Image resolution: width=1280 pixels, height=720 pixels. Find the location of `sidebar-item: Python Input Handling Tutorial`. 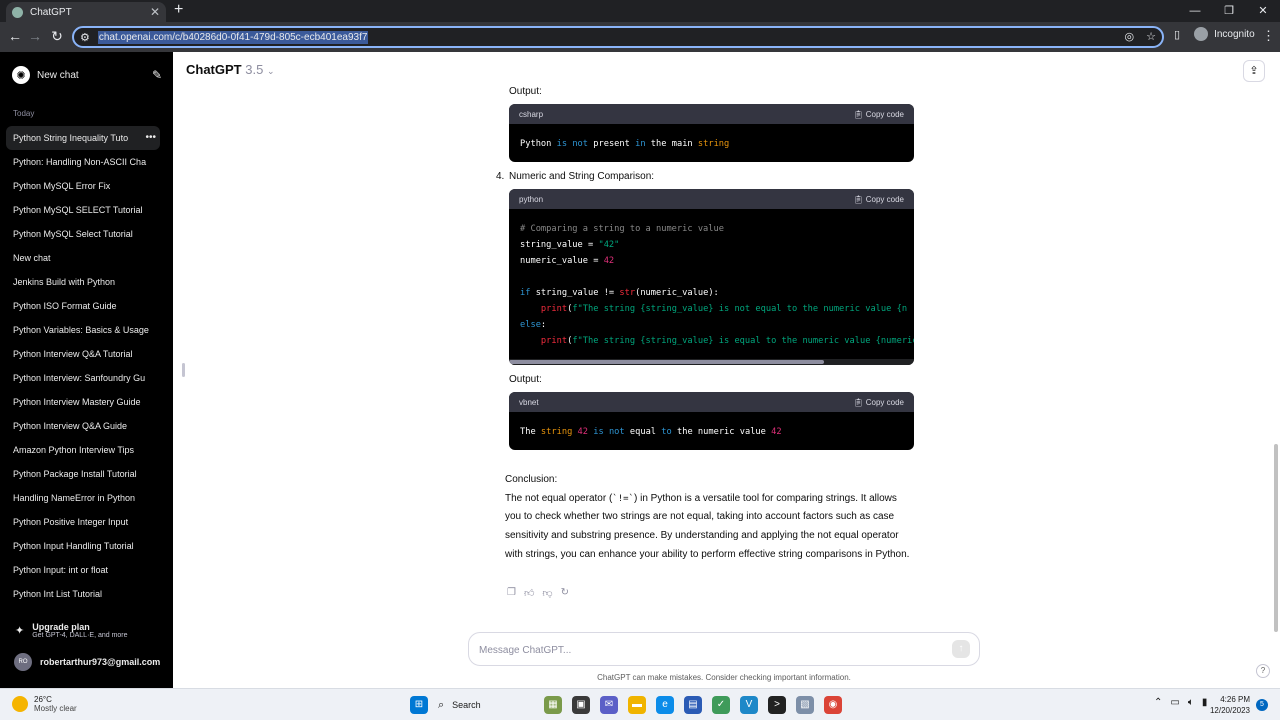

sidebar-item: Python Input Handling Tutorial is located at coordinates (83, 546).